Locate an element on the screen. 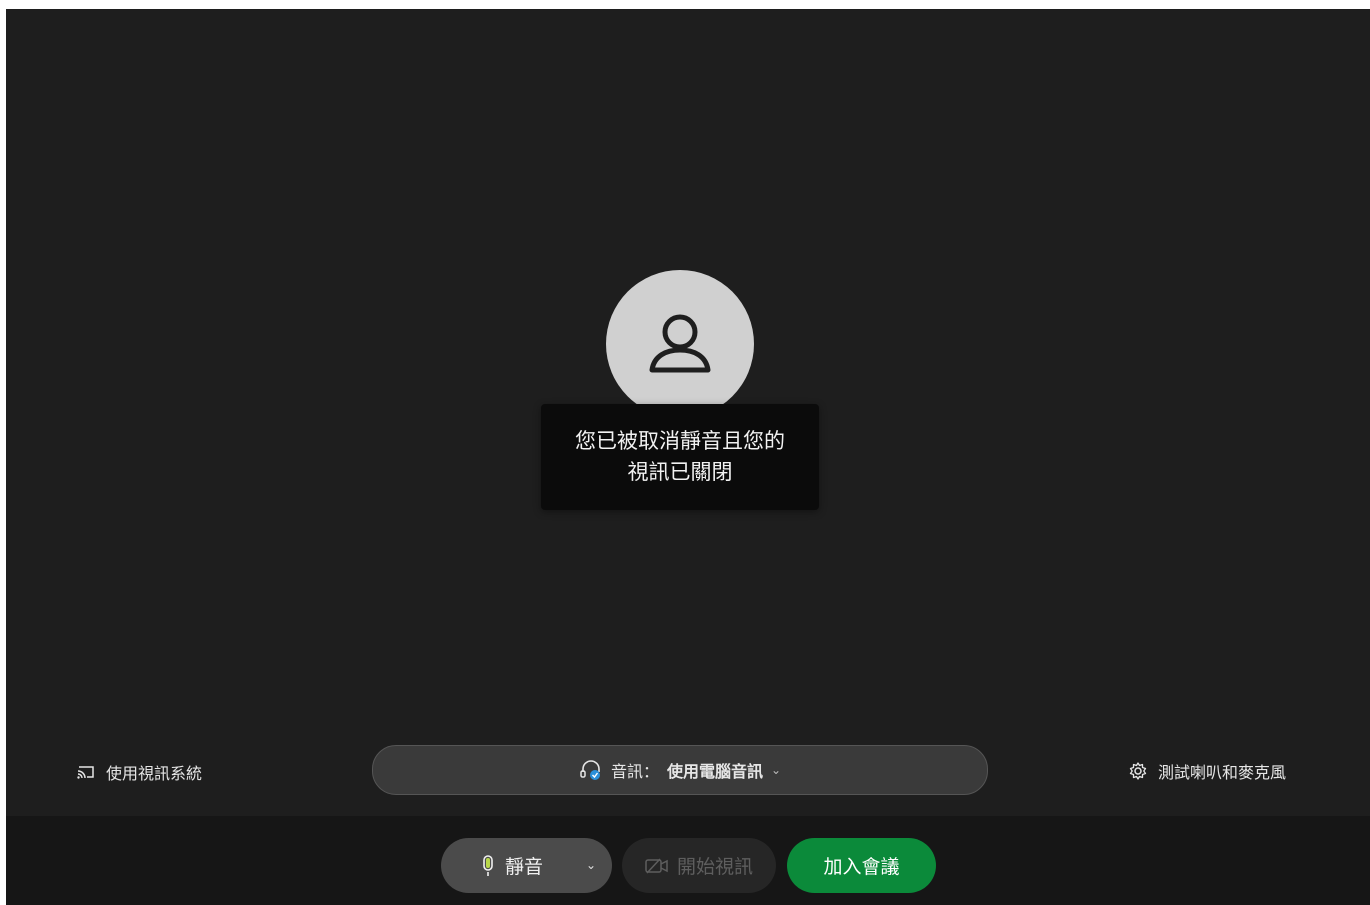 This screenshot has width=1370, height=905. audio-selector: 音訊： 使用電腦音訊 ⌄ is located at coordinates (680, 770).